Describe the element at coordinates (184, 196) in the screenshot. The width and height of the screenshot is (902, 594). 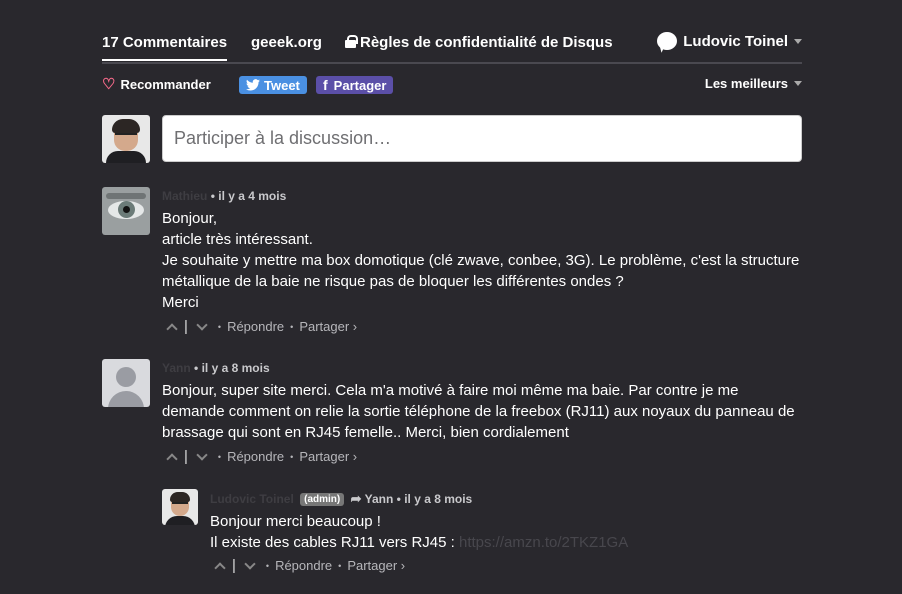
I see `comment-author: Mathieu` at that location.